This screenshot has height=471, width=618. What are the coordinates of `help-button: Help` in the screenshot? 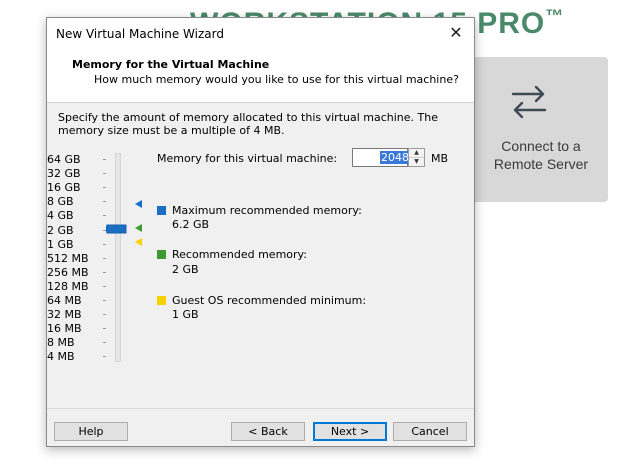 It's located at (91, 431).